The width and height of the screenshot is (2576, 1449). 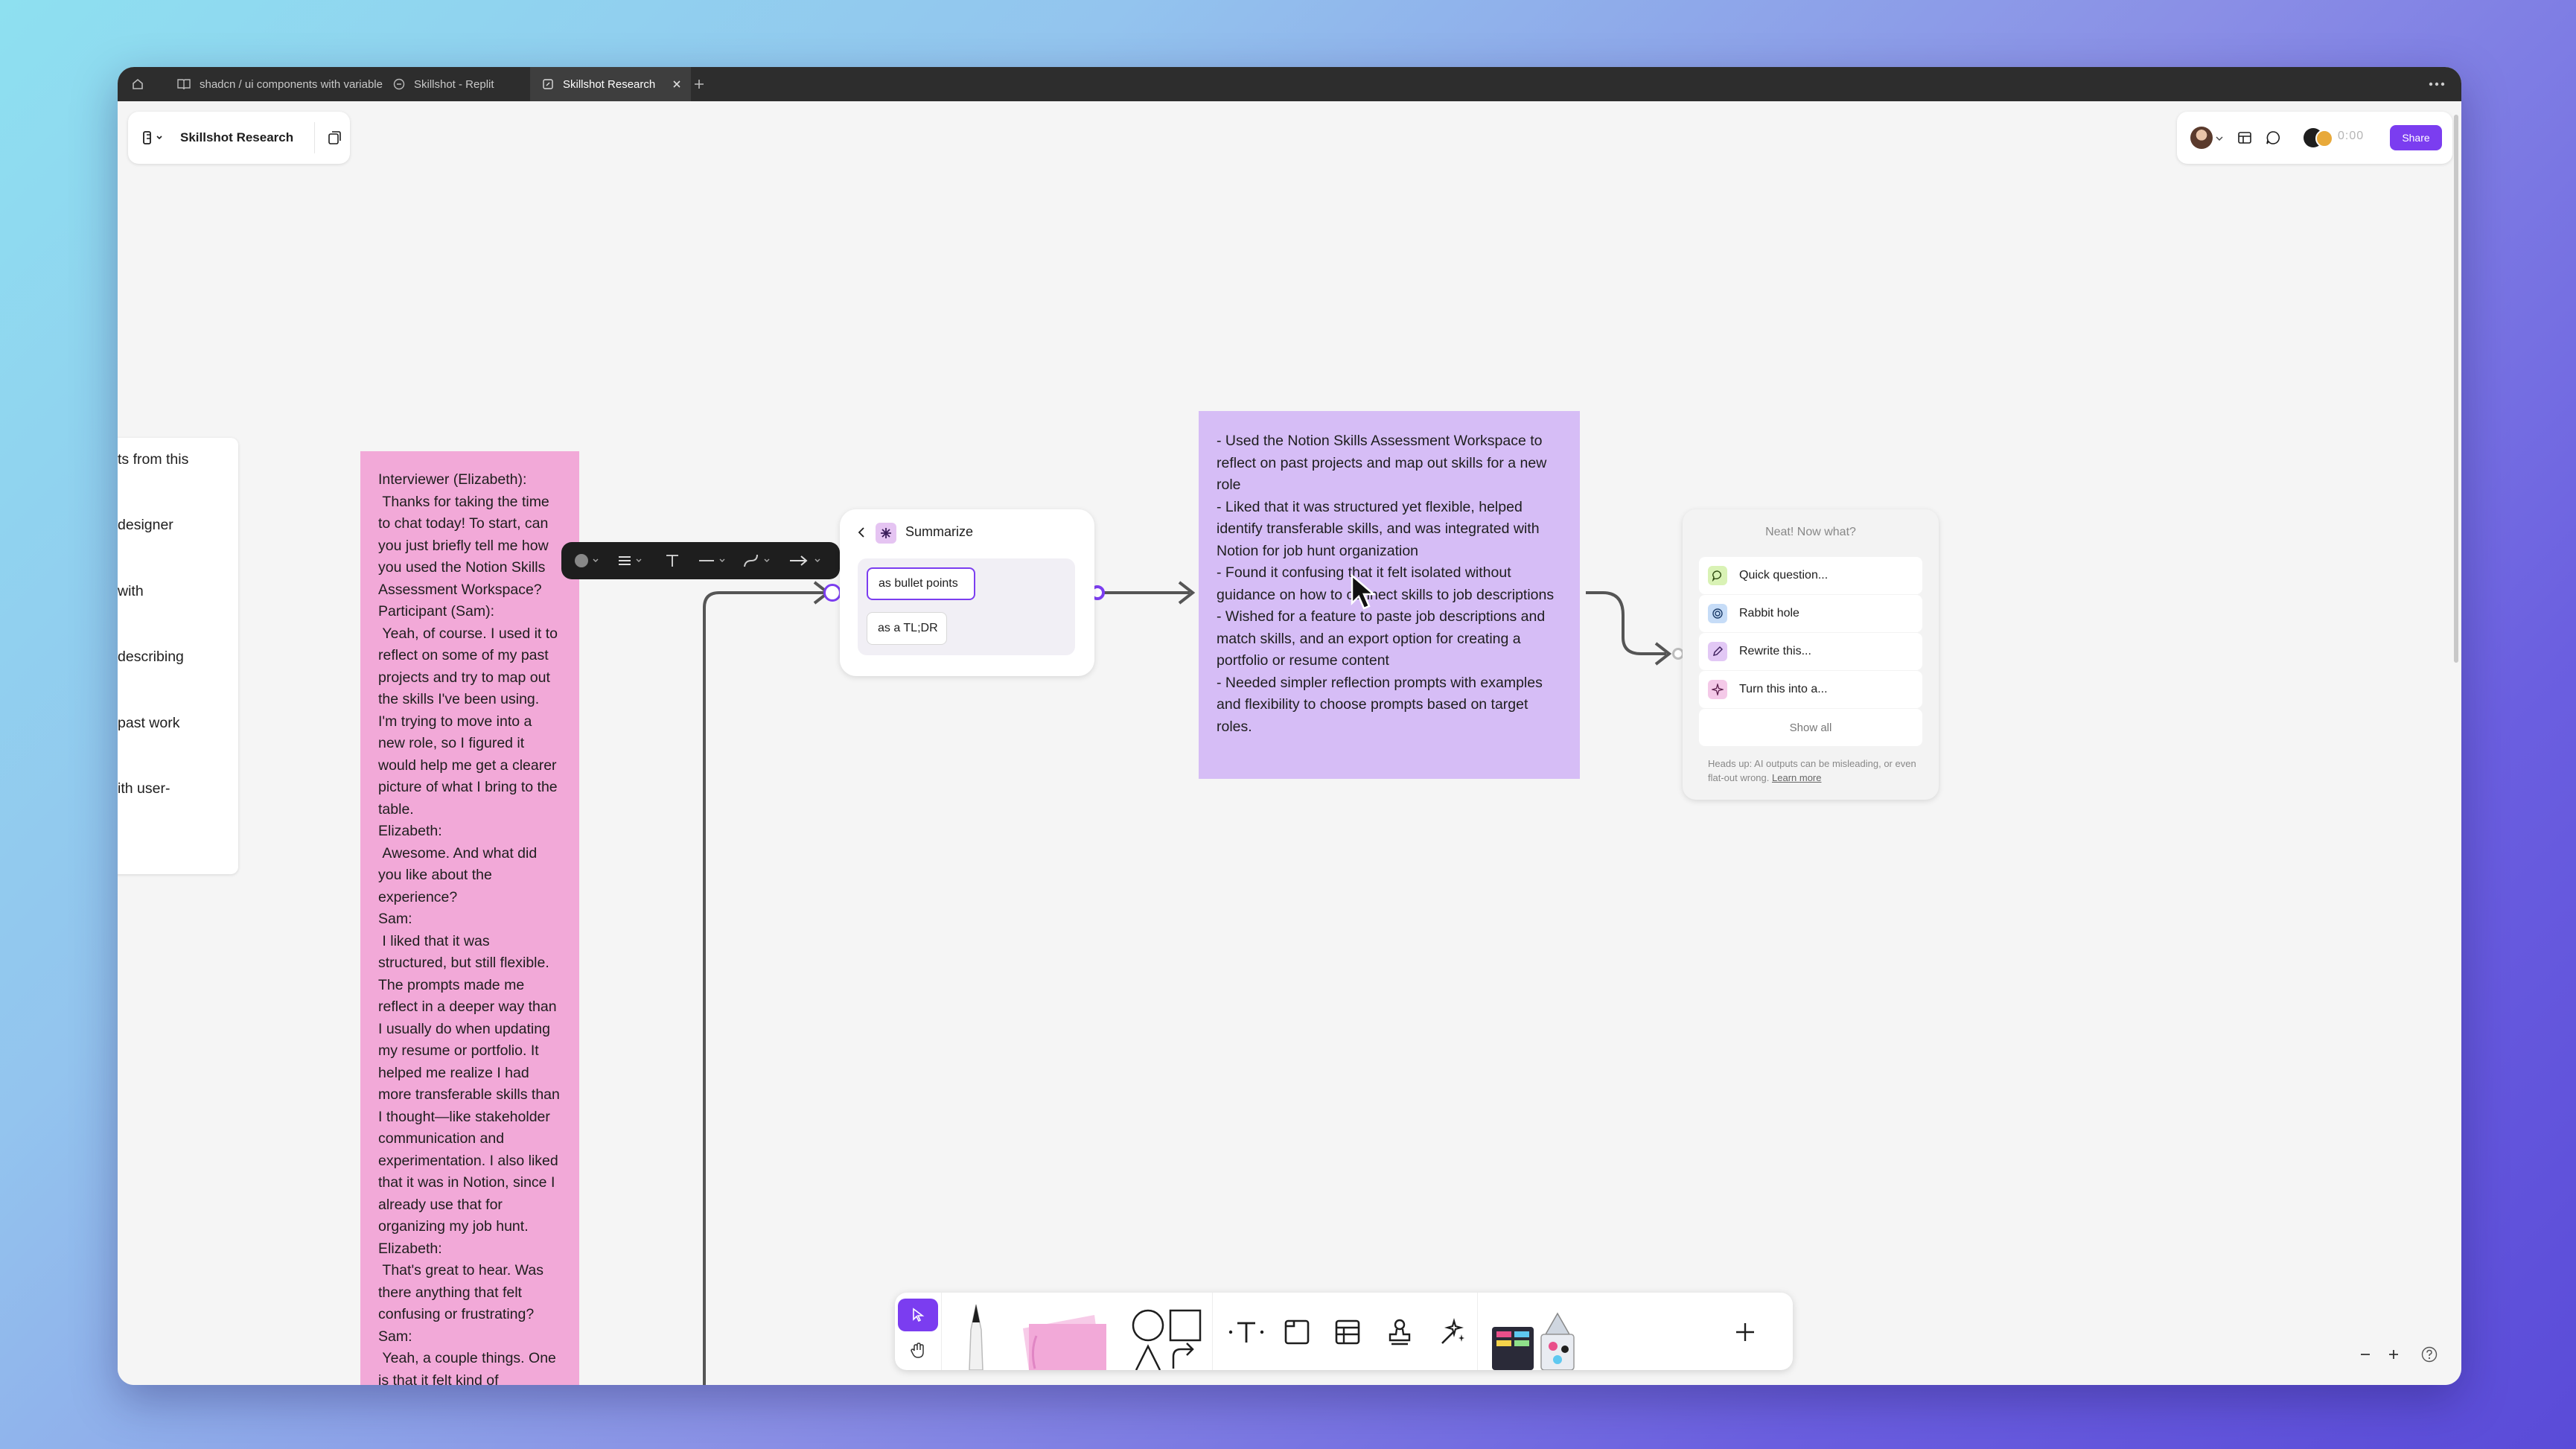 I want to click on templates-widgets-icon, so click(x=1534, y=1341).